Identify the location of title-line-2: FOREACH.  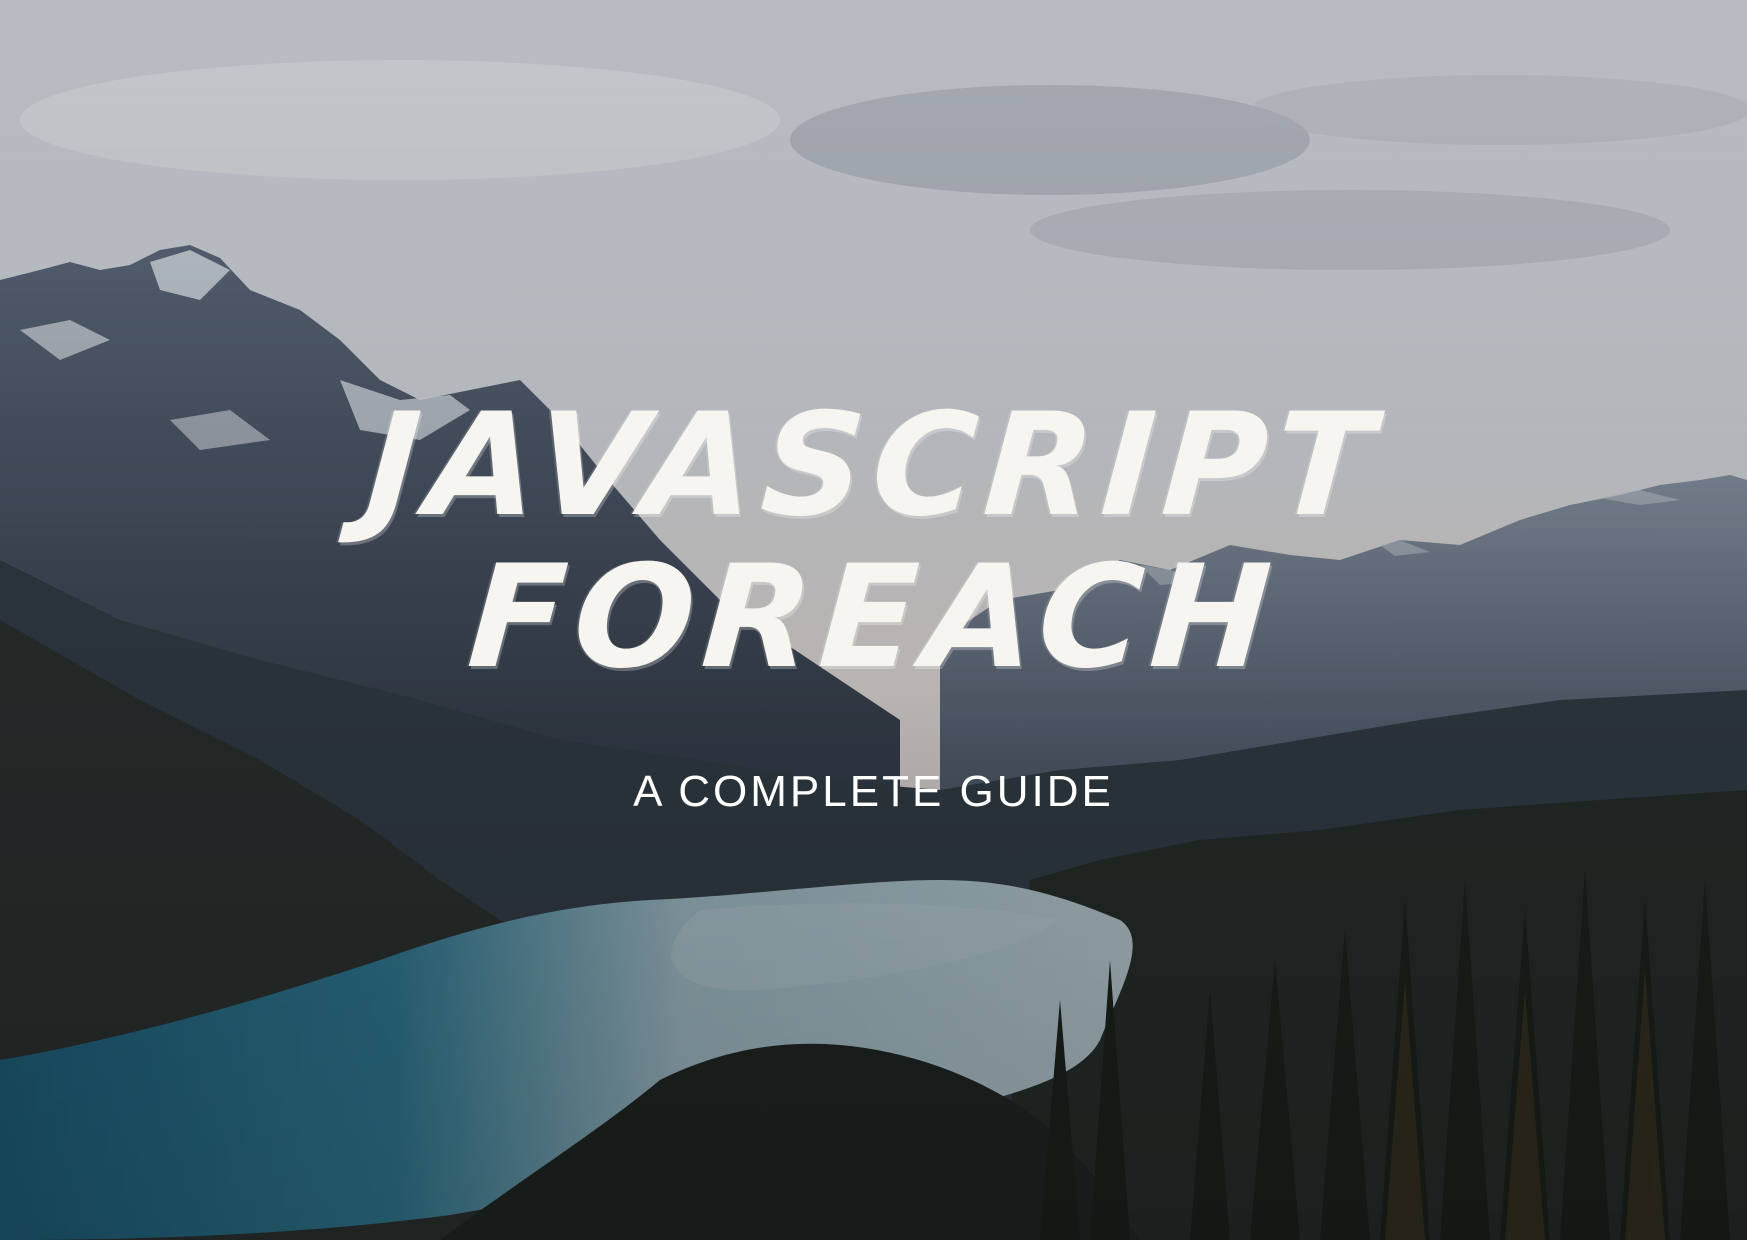
(873, 617).